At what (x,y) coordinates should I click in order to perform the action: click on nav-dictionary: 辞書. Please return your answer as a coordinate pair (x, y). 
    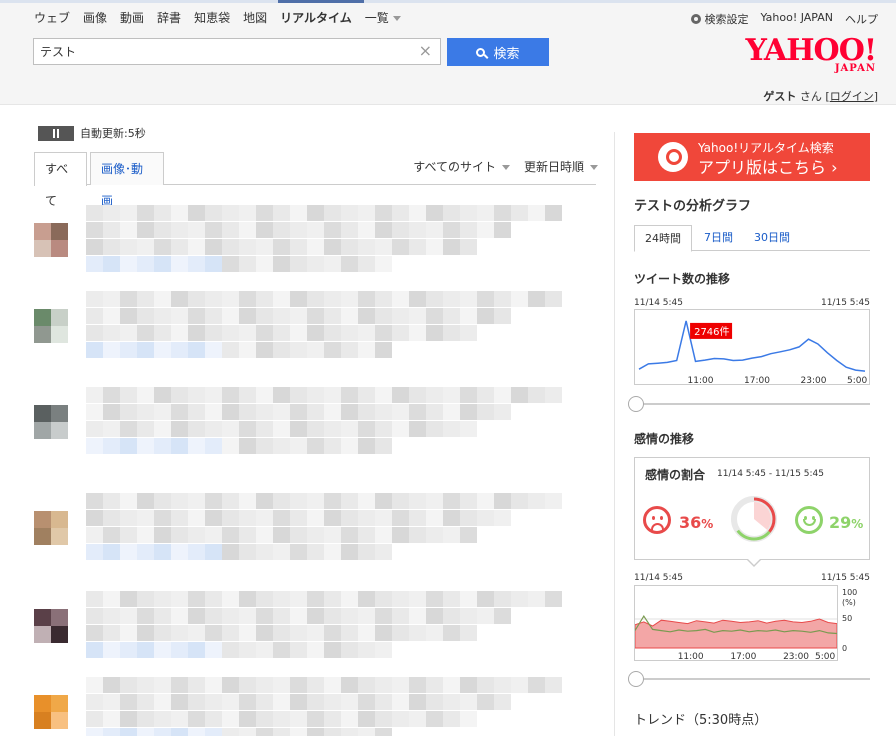
    Looking at the image, I should click on (169, 17).